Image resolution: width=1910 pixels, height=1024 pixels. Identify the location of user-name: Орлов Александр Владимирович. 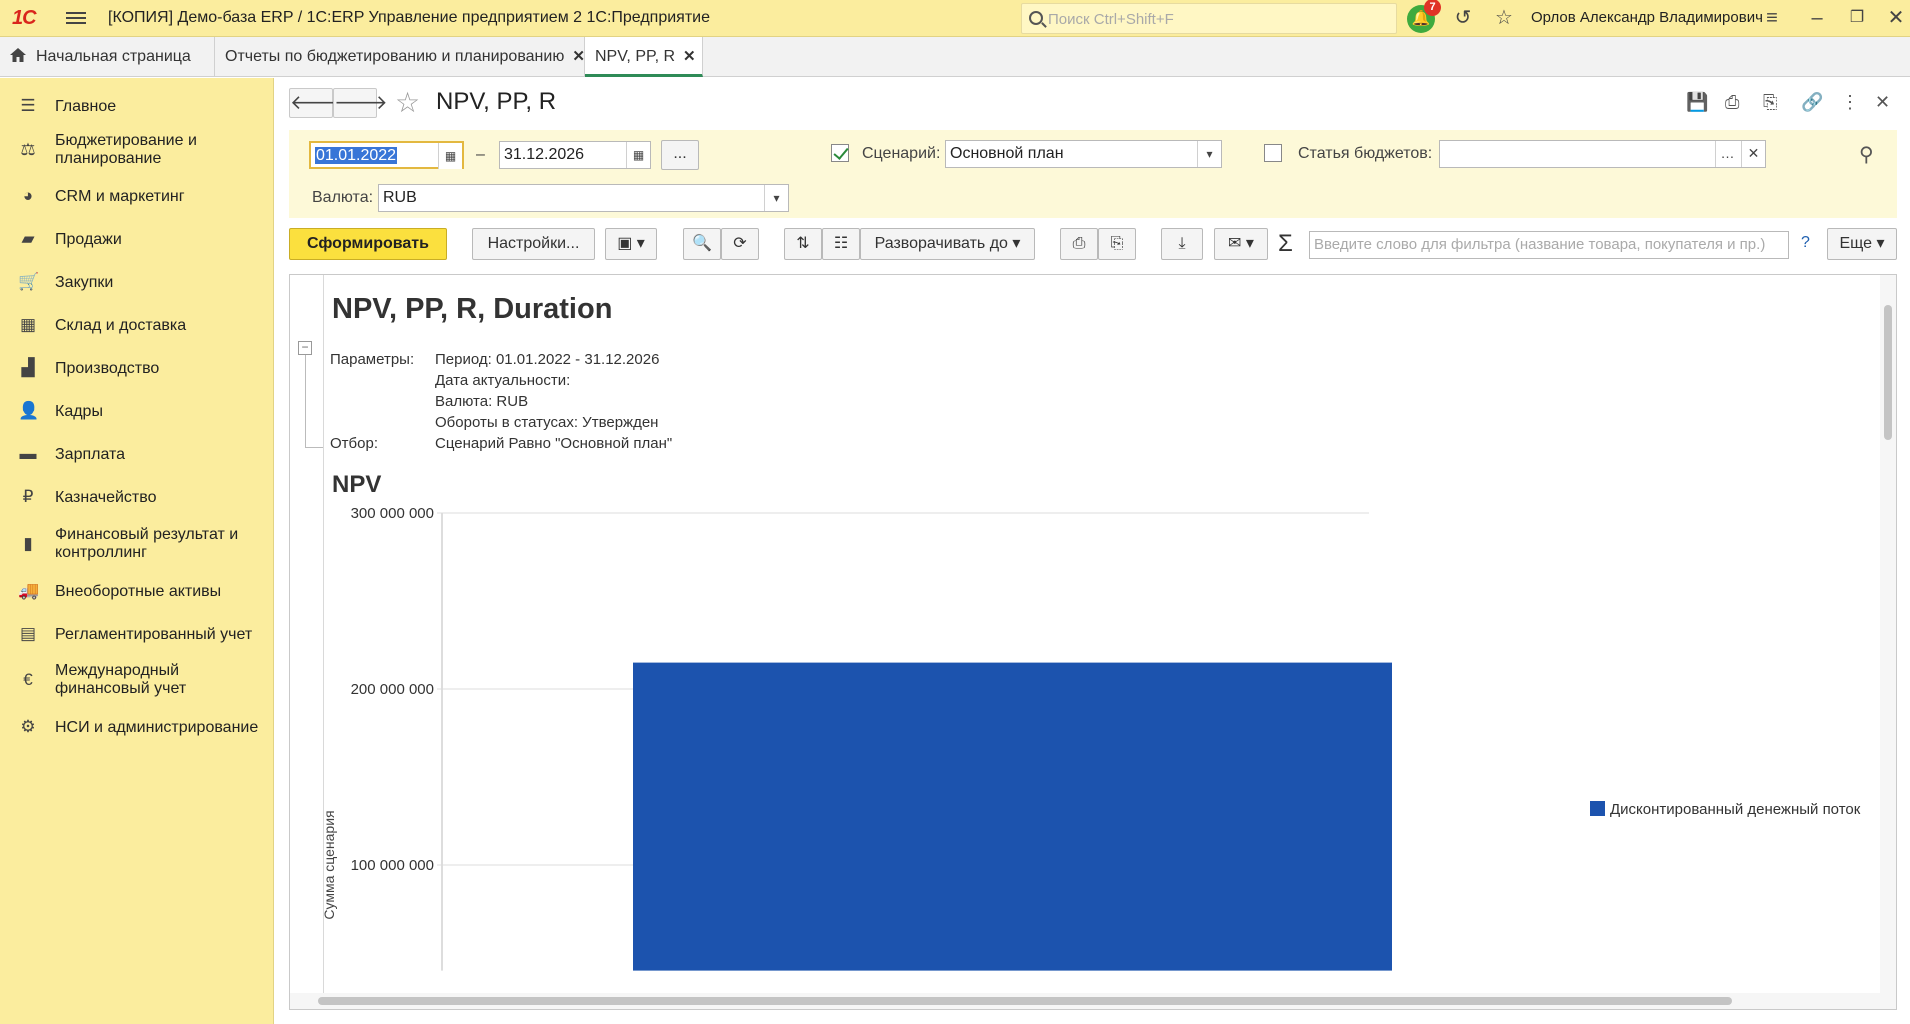
(1647, 17).